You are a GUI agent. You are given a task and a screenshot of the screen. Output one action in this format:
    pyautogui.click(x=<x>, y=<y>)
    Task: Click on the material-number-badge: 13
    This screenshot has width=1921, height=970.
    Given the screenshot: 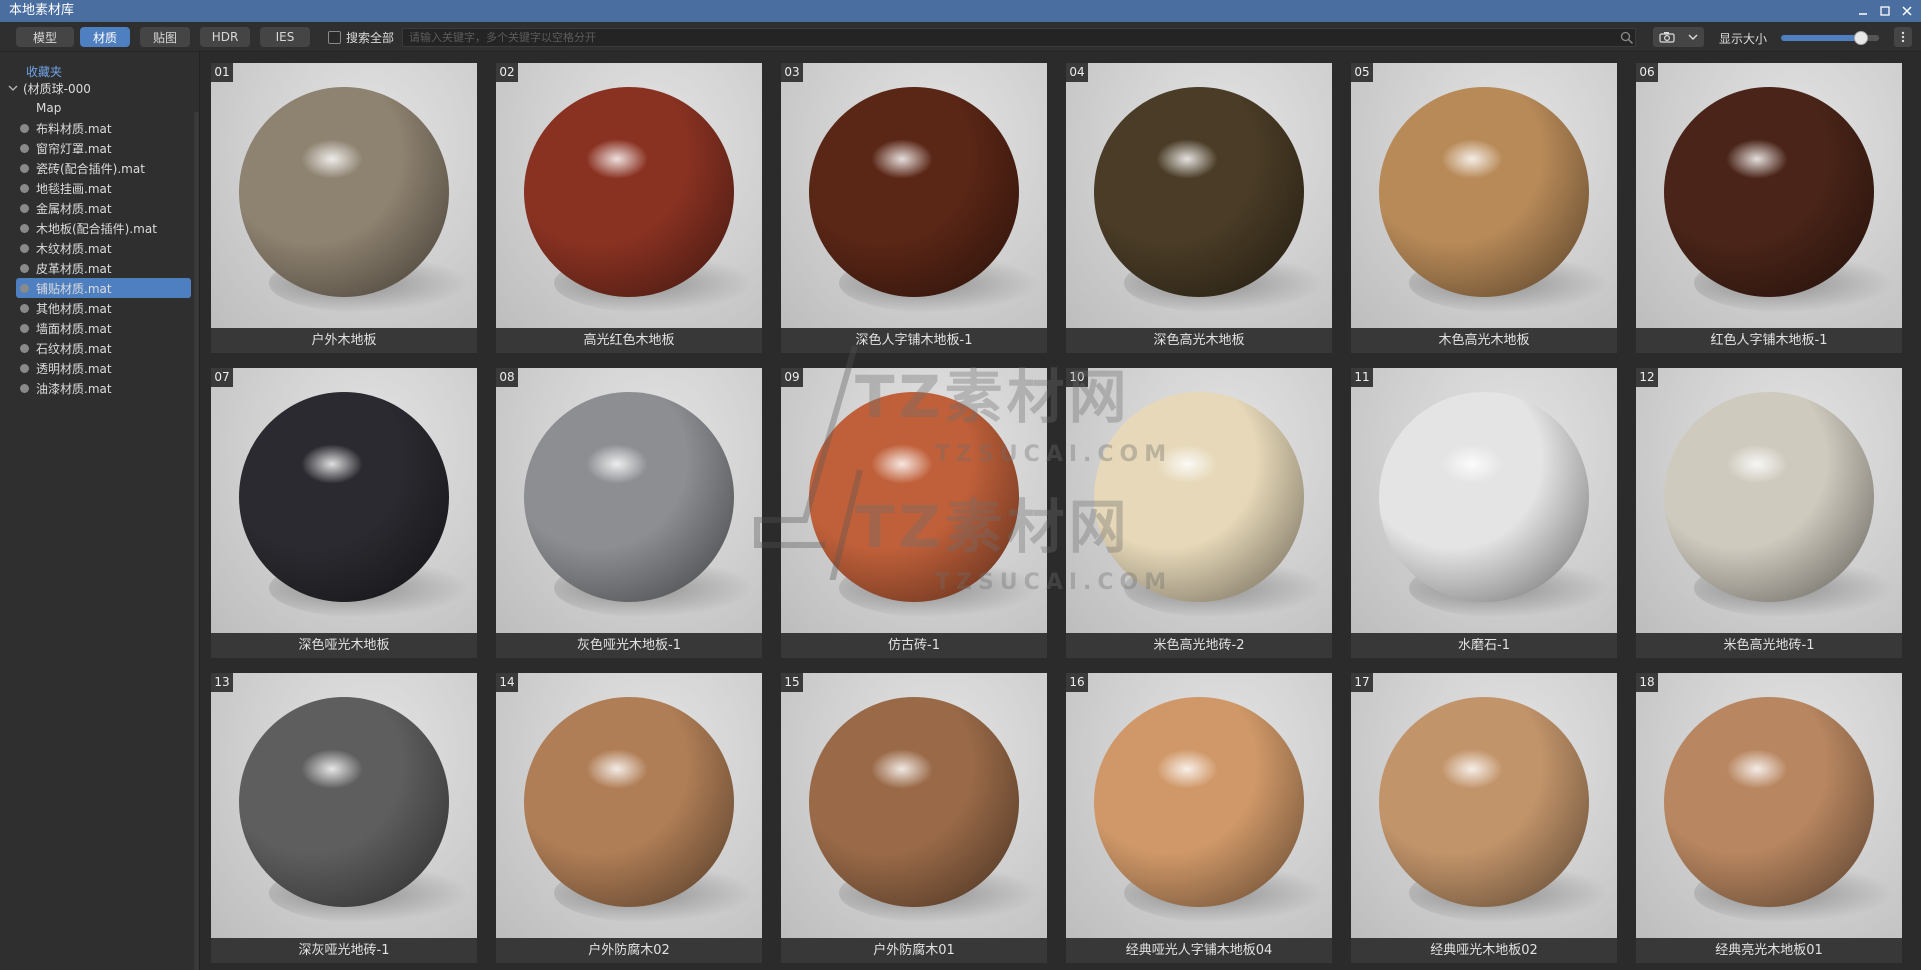 What is the action you would take?
    pyautogui.click(x=222, y=682)
    